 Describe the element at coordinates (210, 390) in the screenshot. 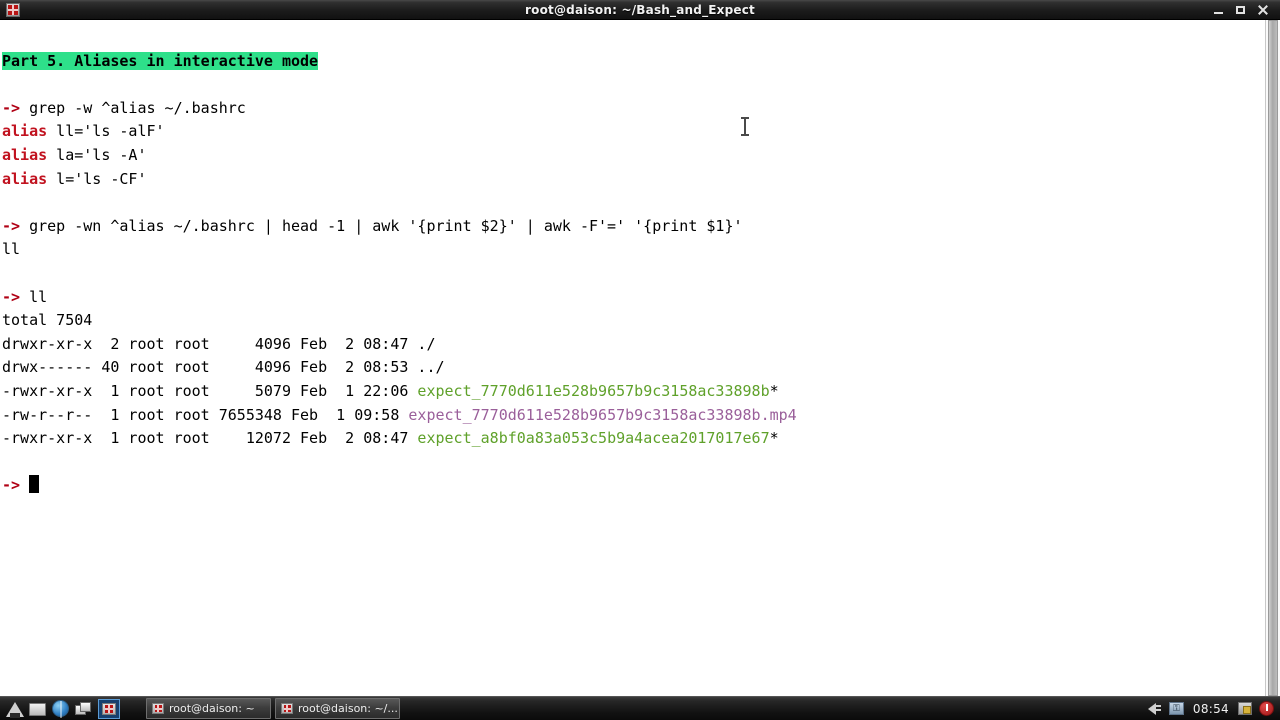

I see `file-metadata: -rwxr-xr-x 1 root root 5079 Feb 1 22:06` at that location.